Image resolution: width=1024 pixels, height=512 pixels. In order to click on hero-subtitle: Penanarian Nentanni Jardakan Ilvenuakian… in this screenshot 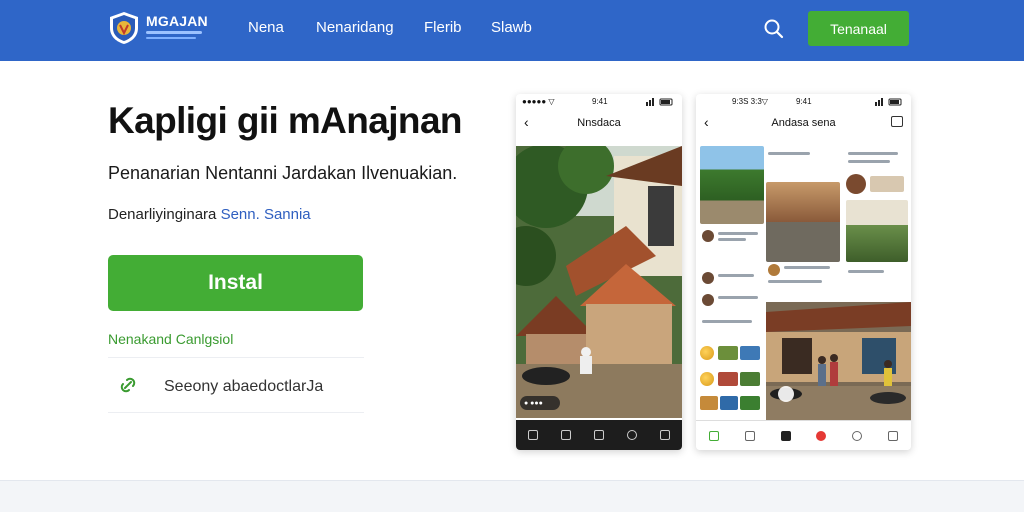, I will do `click(283, 173)`.